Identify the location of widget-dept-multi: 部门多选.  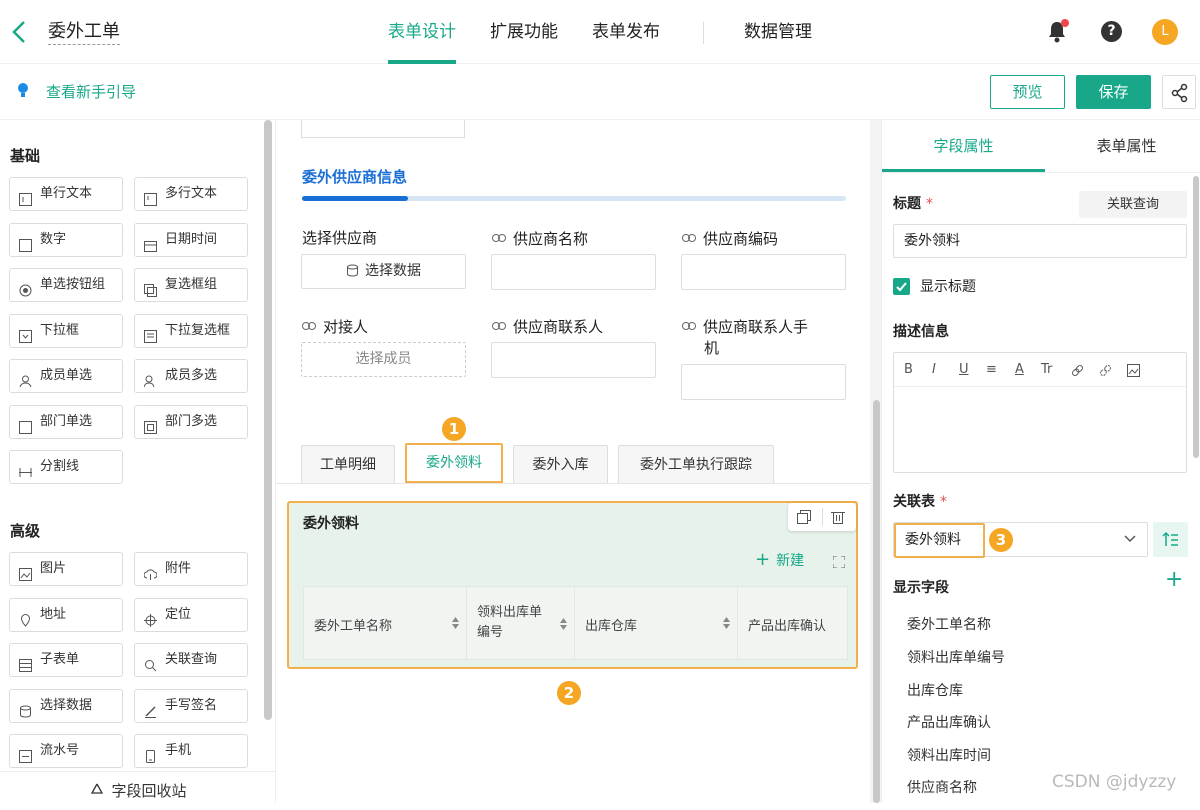
(191, 422).